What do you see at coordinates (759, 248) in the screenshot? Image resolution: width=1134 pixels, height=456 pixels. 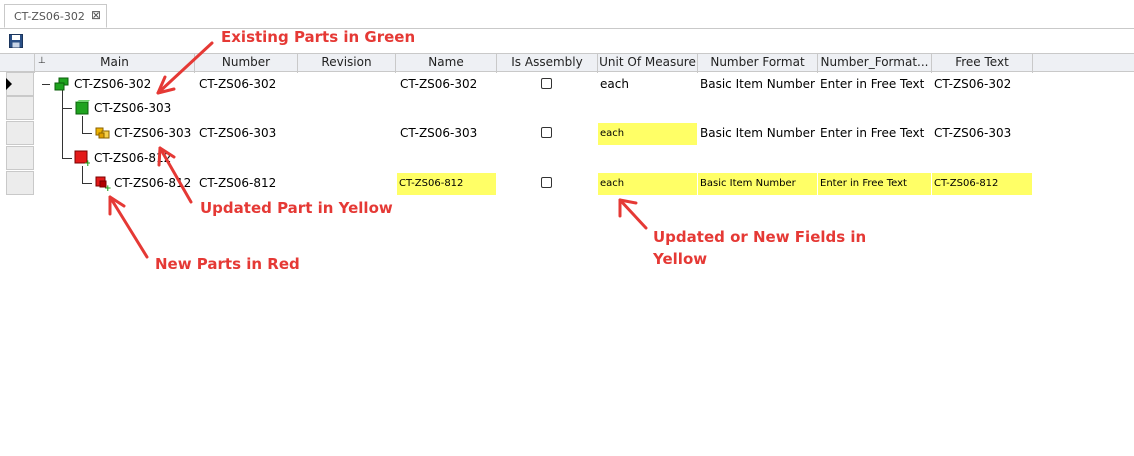 I see `annotation-updated-fields: Updated or New Fields in Yellow` at bounding box center [759, 248].